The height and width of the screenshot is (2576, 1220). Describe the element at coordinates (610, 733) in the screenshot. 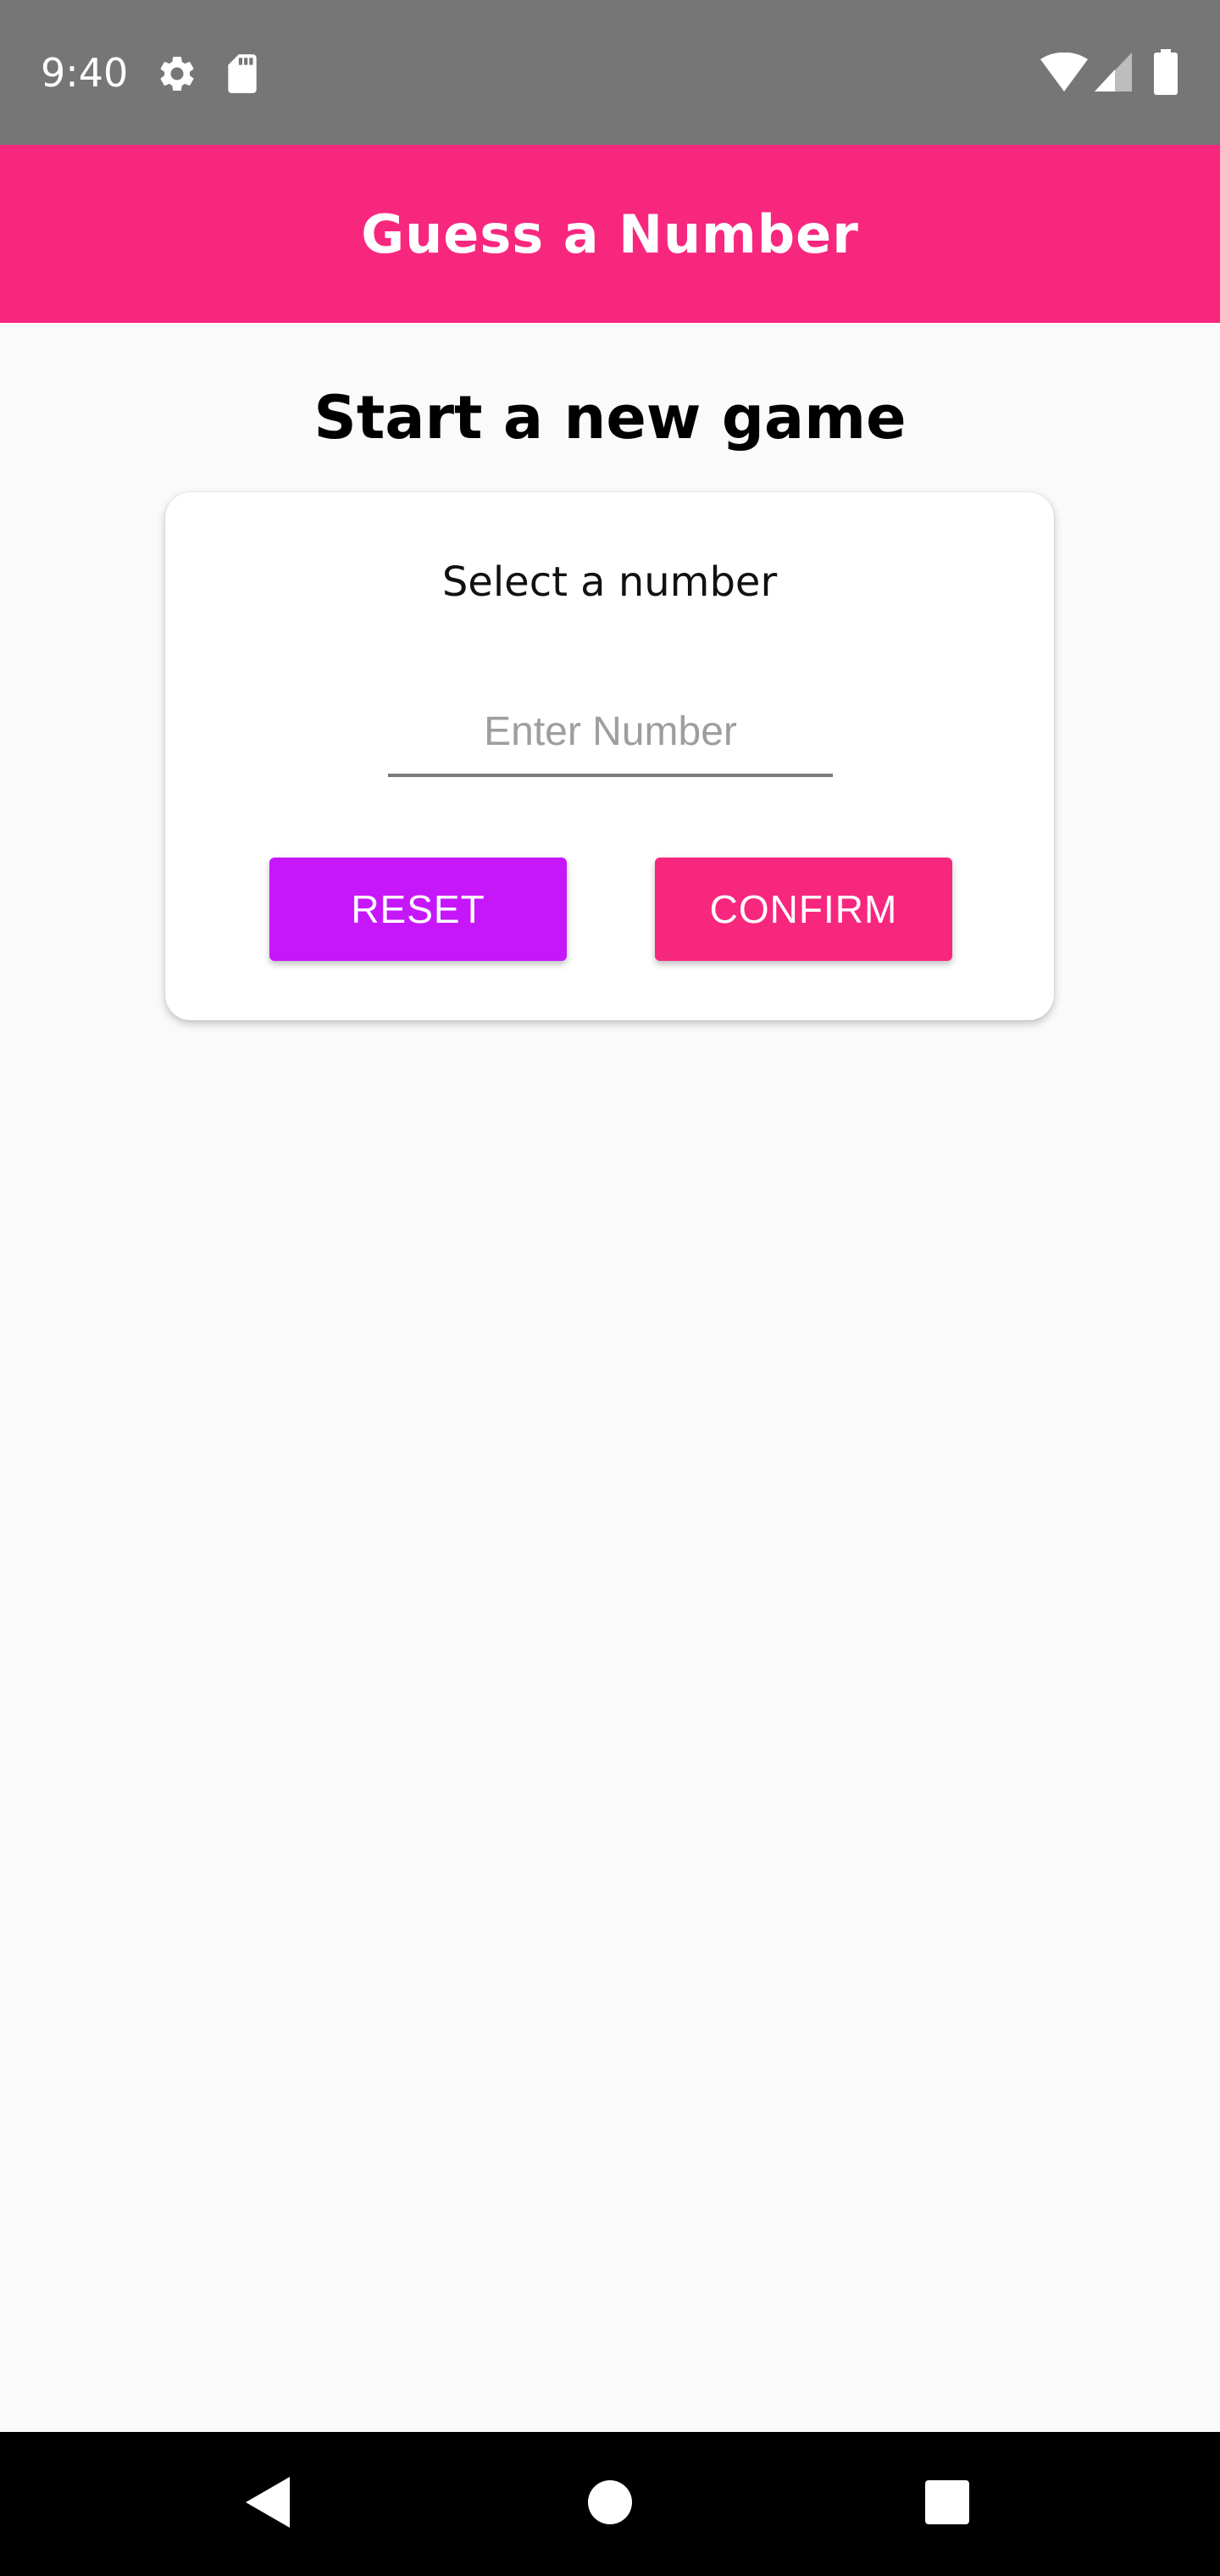

I see `number-input` at that location.